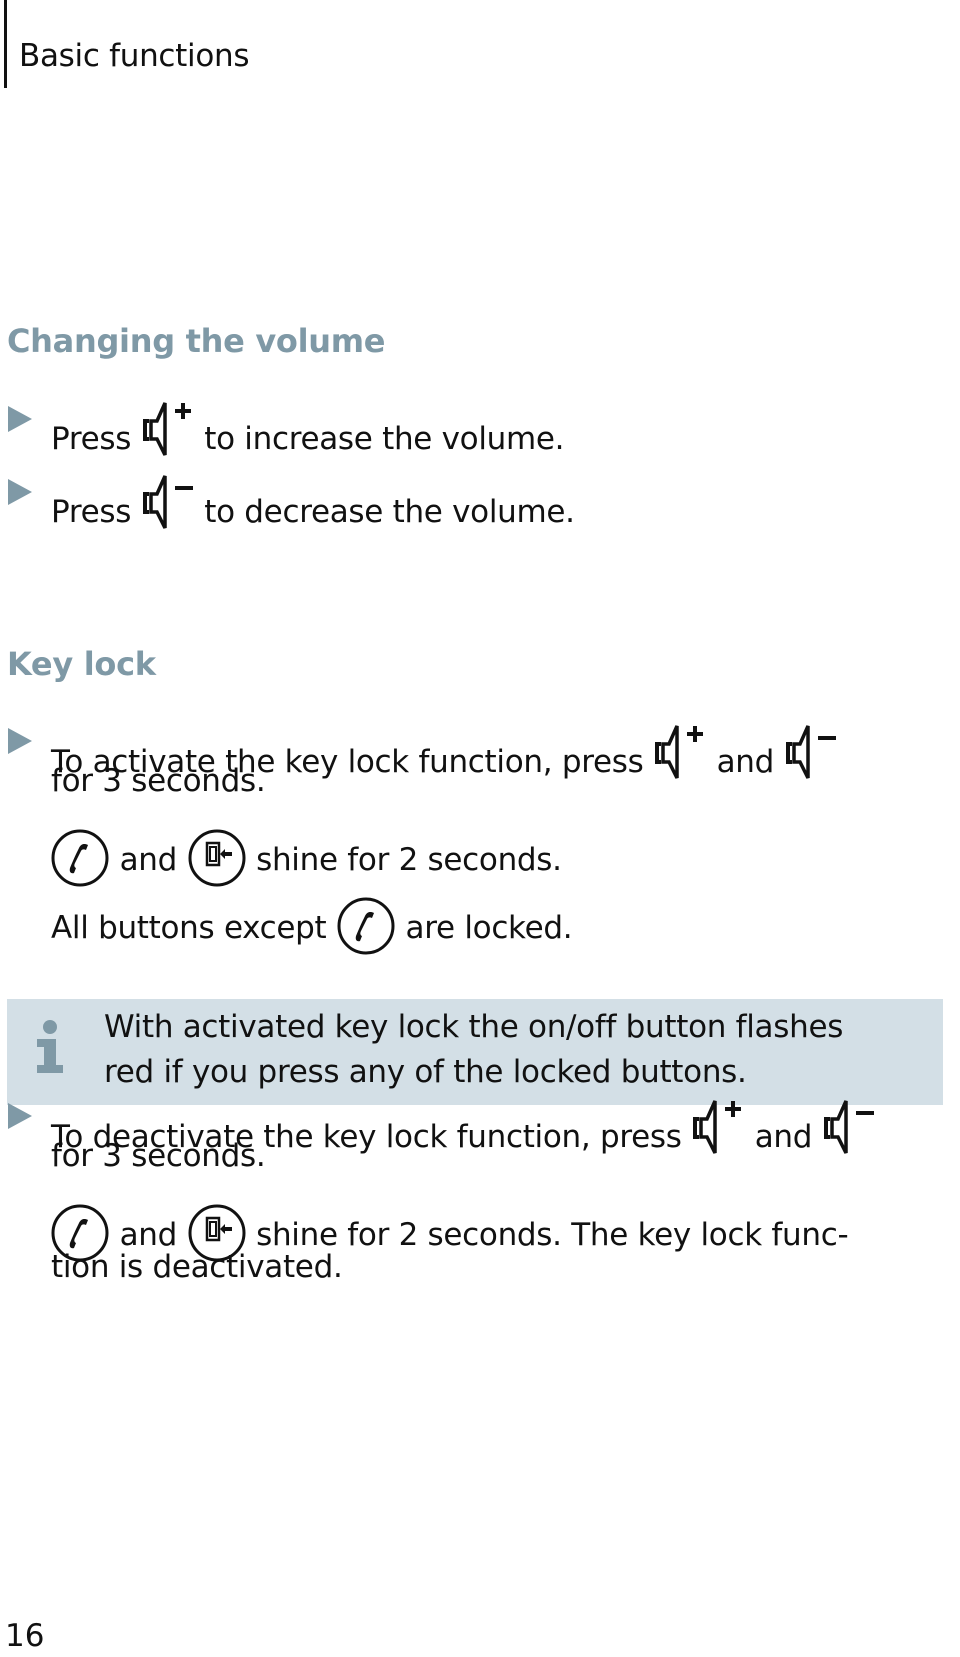  What do you see at coordinates (489, 928) in the screenshot?
I see `instruction-text: are locked.` at bounding box center [489, 928].